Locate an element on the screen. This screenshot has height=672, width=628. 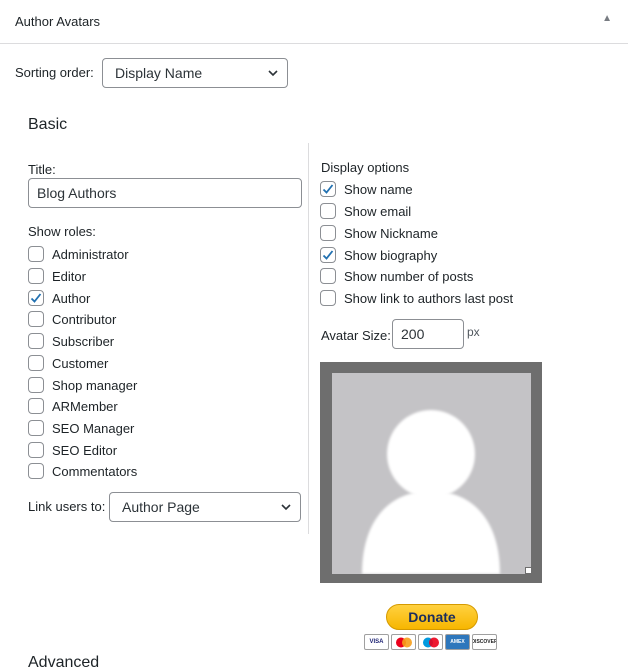
role-editor: Editor is located at coordinates (57, 276).